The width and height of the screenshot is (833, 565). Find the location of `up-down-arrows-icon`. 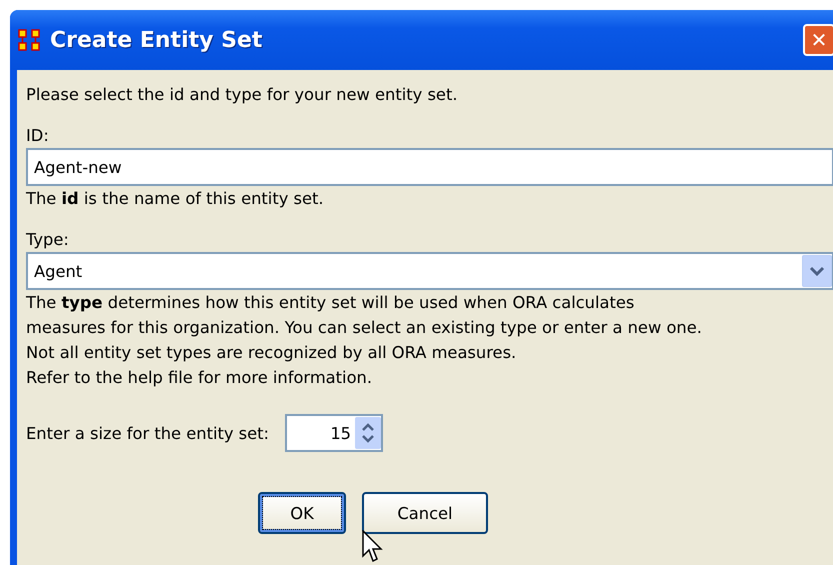

up-down-arrows-icon is located at coordinates (368, 433).